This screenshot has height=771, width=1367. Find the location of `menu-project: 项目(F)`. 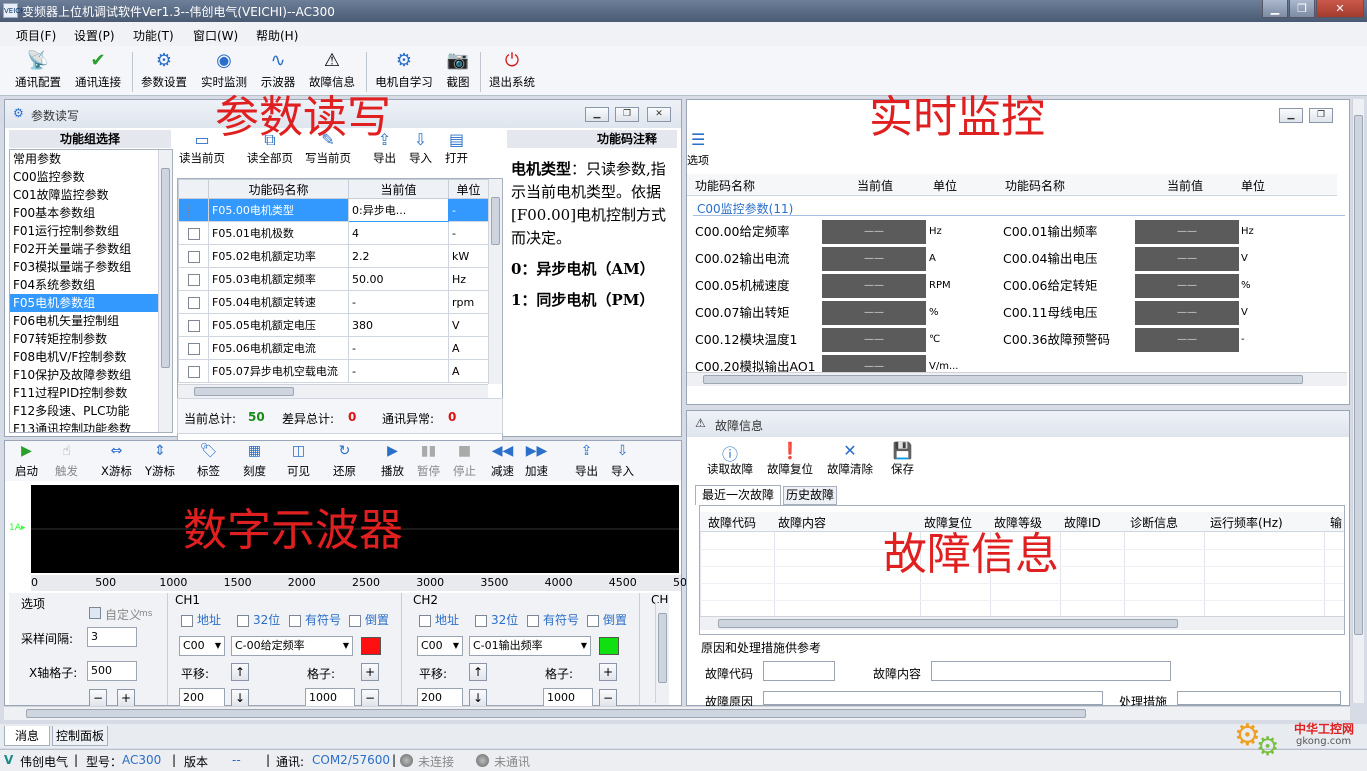

menu-project: 项目(F) is located at coordinates (36, 35).